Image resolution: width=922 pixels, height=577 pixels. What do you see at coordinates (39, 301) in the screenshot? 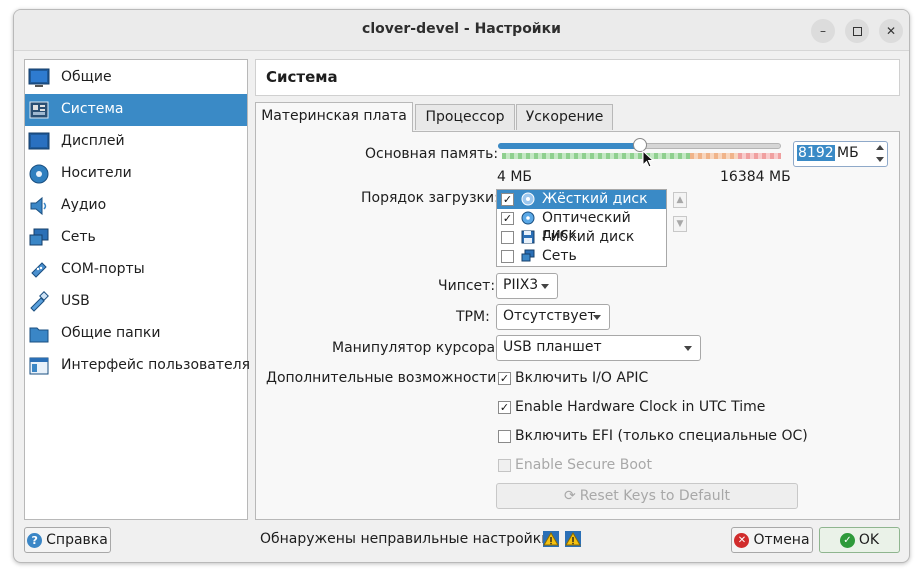
I see `usb-icon` at bounding box center [39, 301].